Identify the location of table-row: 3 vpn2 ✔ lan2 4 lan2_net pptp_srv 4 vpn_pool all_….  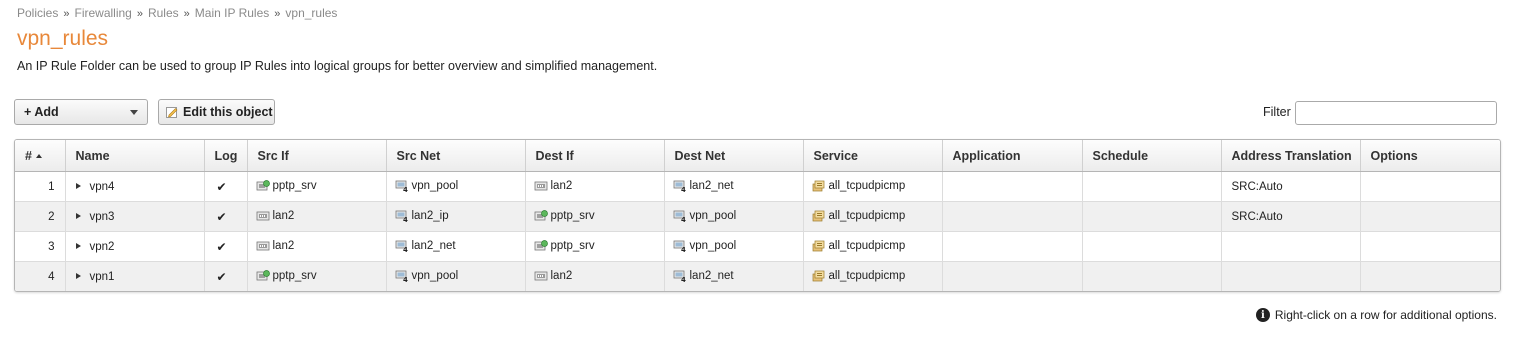
(757, 246).